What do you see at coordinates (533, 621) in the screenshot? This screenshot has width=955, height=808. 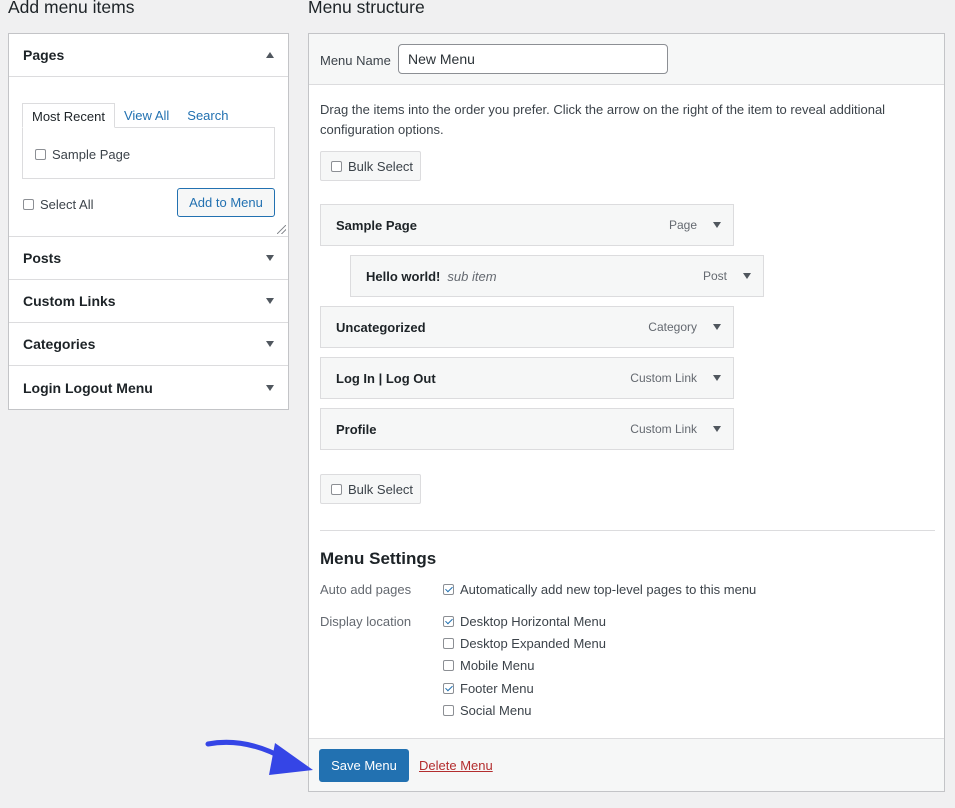 I see `location-label: Desktop Horizontal Menu` at bounding box center [533, 621].